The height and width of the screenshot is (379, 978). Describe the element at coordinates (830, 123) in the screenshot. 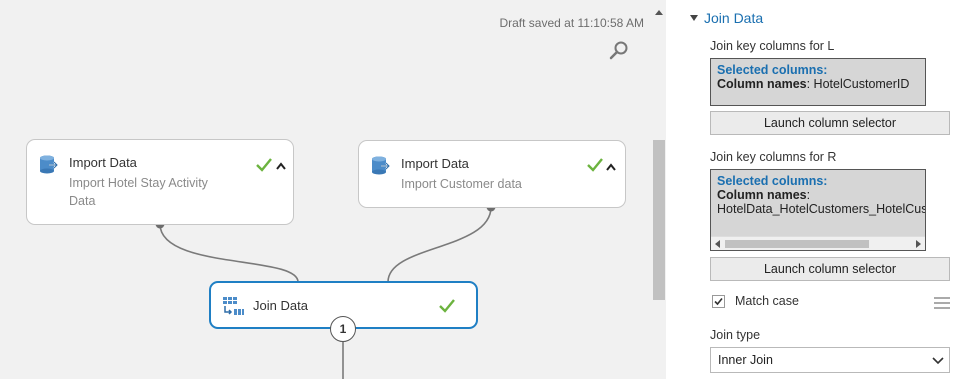

I see `launch-column-selector-button-left: Launch column selector` at that location.